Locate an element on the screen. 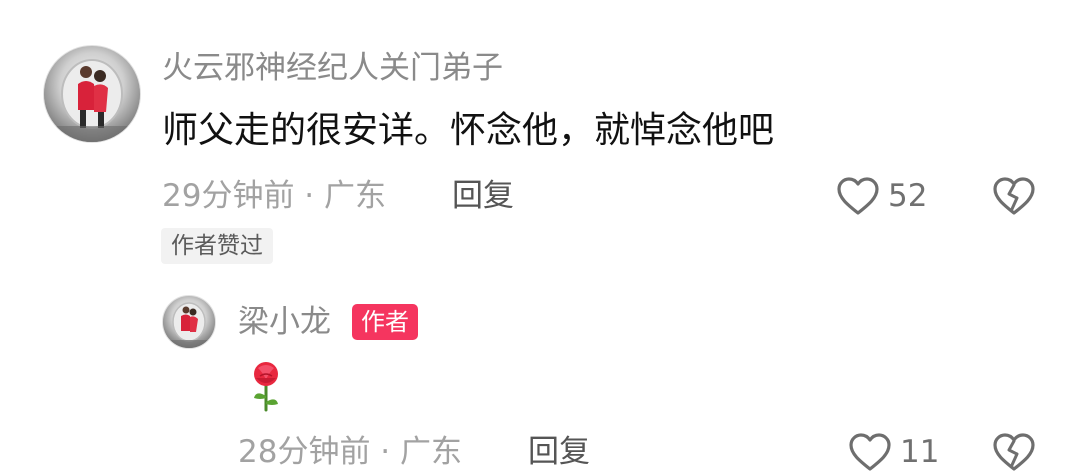  reply-avatar-image is located at coordinates (189, 322).